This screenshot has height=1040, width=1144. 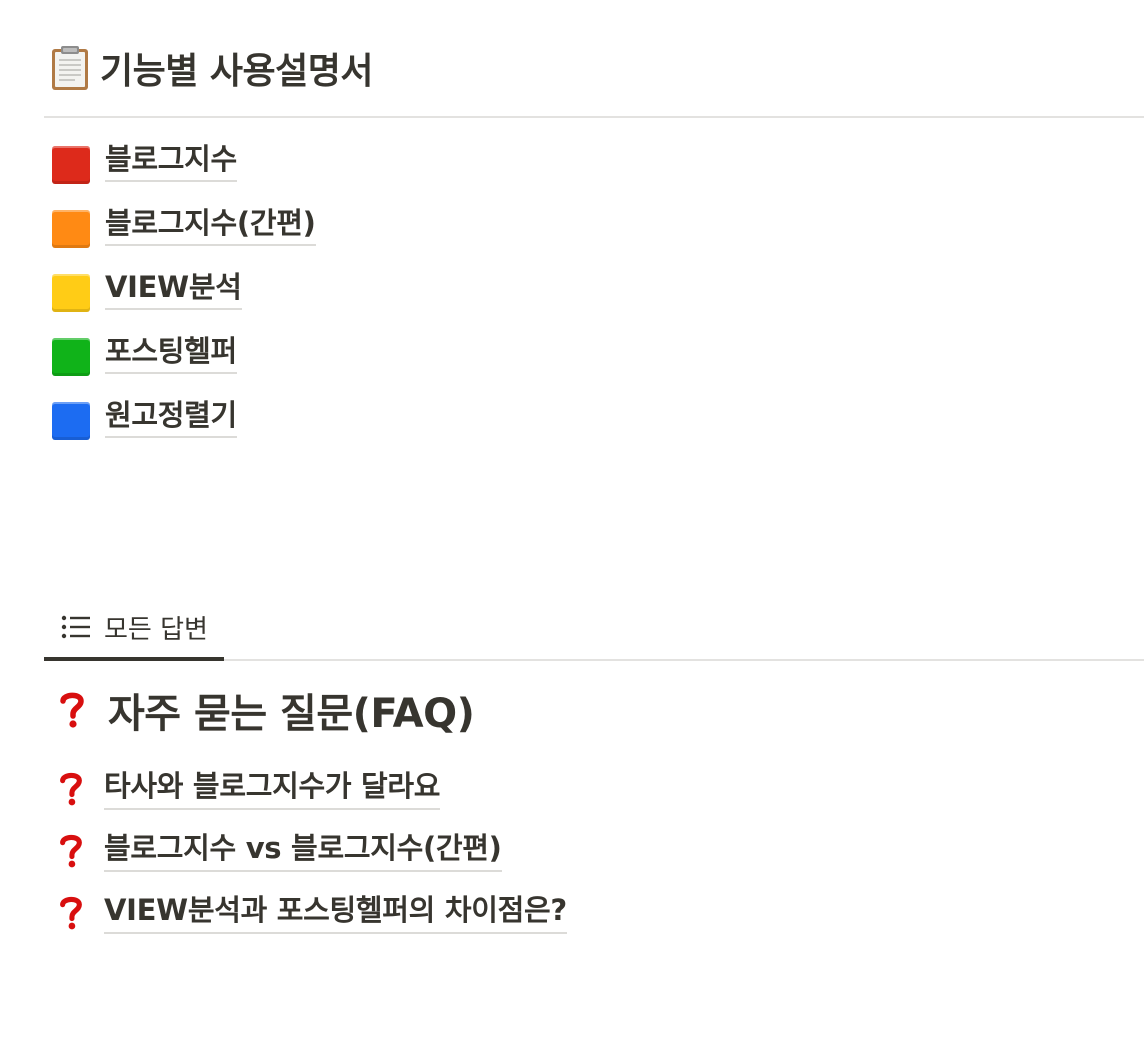 I want to click on faq-item-view-vs-posting-helper: VIEW분석과 포스팅헬퍼의 차이점은?, so click(x=312, y=921).